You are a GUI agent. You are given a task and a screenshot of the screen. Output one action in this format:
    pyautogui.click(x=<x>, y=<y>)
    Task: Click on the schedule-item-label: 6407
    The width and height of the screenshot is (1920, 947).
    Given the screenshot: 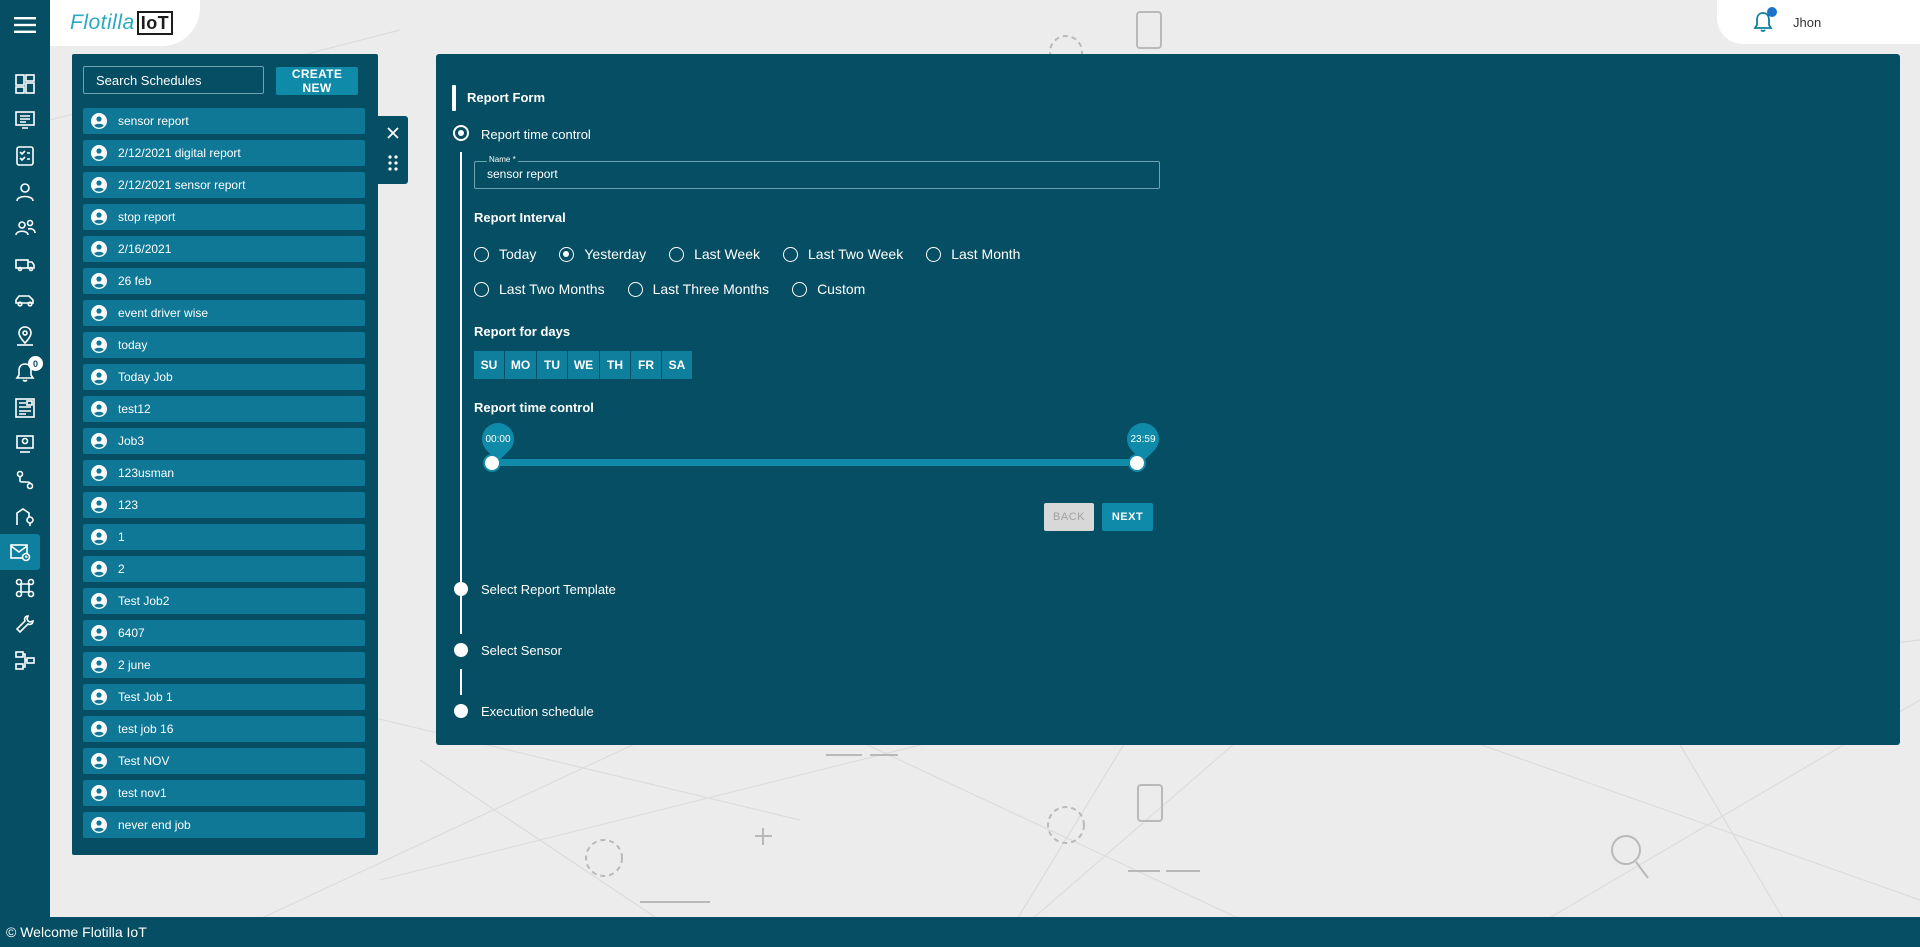 What is the action you would take?
    pyautogui.click(x=131, y=633)
    